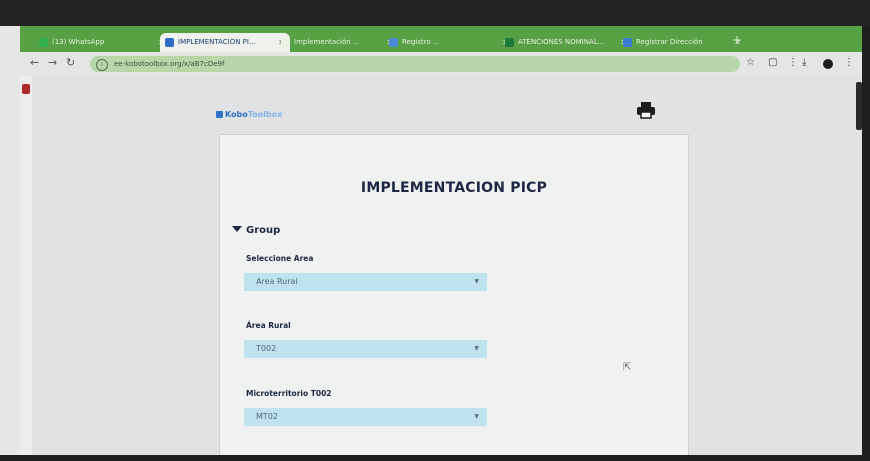  Describe the element at coordinates (267, 416) in the screenshot. I see `select-value: MT02` at that location.